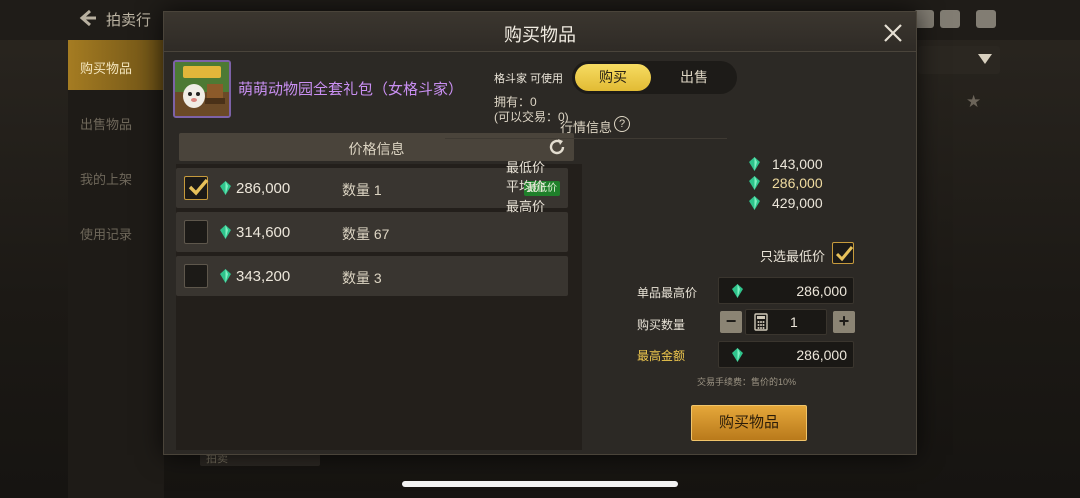 This screenshot has width=1080, height=498. What do you see at coordinates (362, 190) in the screenshot?
I see `row-quantity: 数量 1` at bounding box center [362, 190].